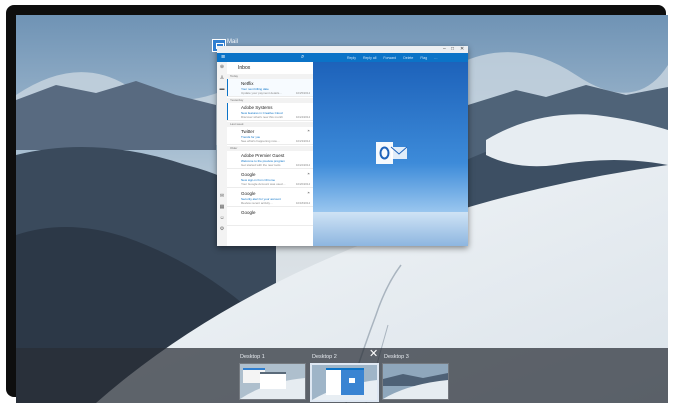  I want to click on list-item: Google, so click(270, 217).